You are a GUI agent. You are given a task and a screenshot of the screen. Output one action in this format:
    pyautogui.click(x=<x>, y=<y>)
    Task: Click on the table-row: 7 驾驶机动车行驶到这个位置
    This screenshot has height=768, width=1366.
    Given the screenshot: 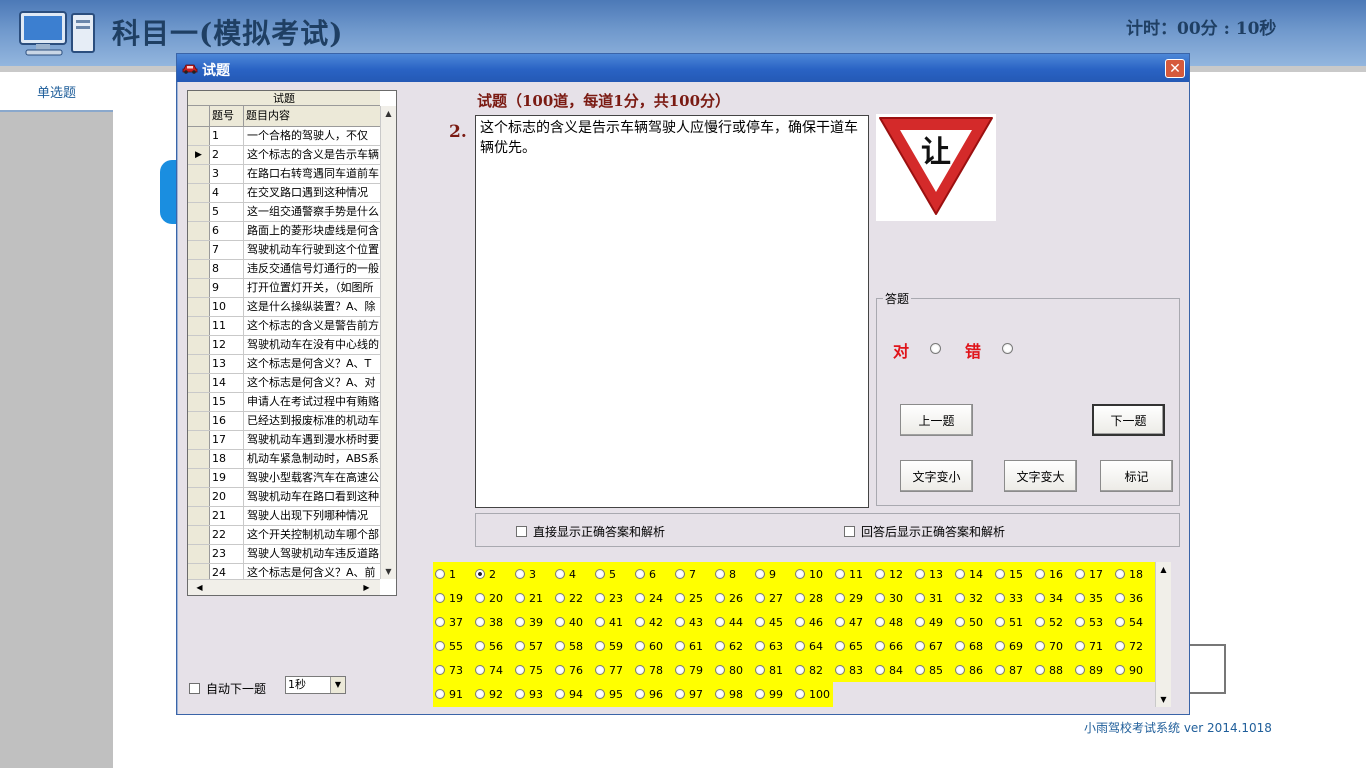 What is the action you would take?
    pyautogui.click(x=284, y=250)
    